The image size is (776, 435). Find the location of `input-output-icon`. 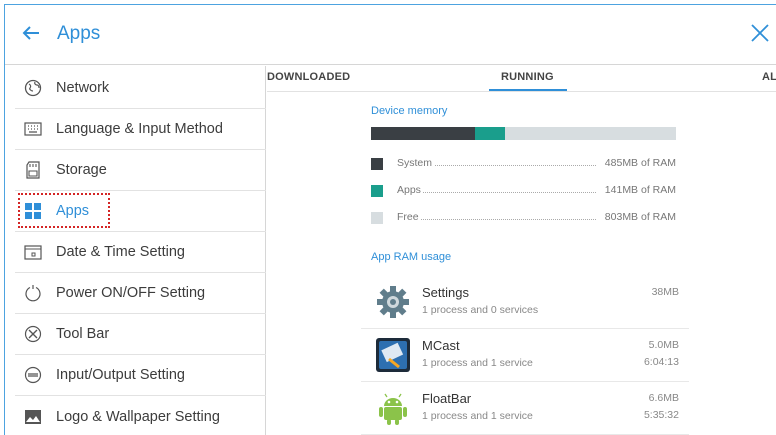

input-output-icon is located at coordinates (33, 375).